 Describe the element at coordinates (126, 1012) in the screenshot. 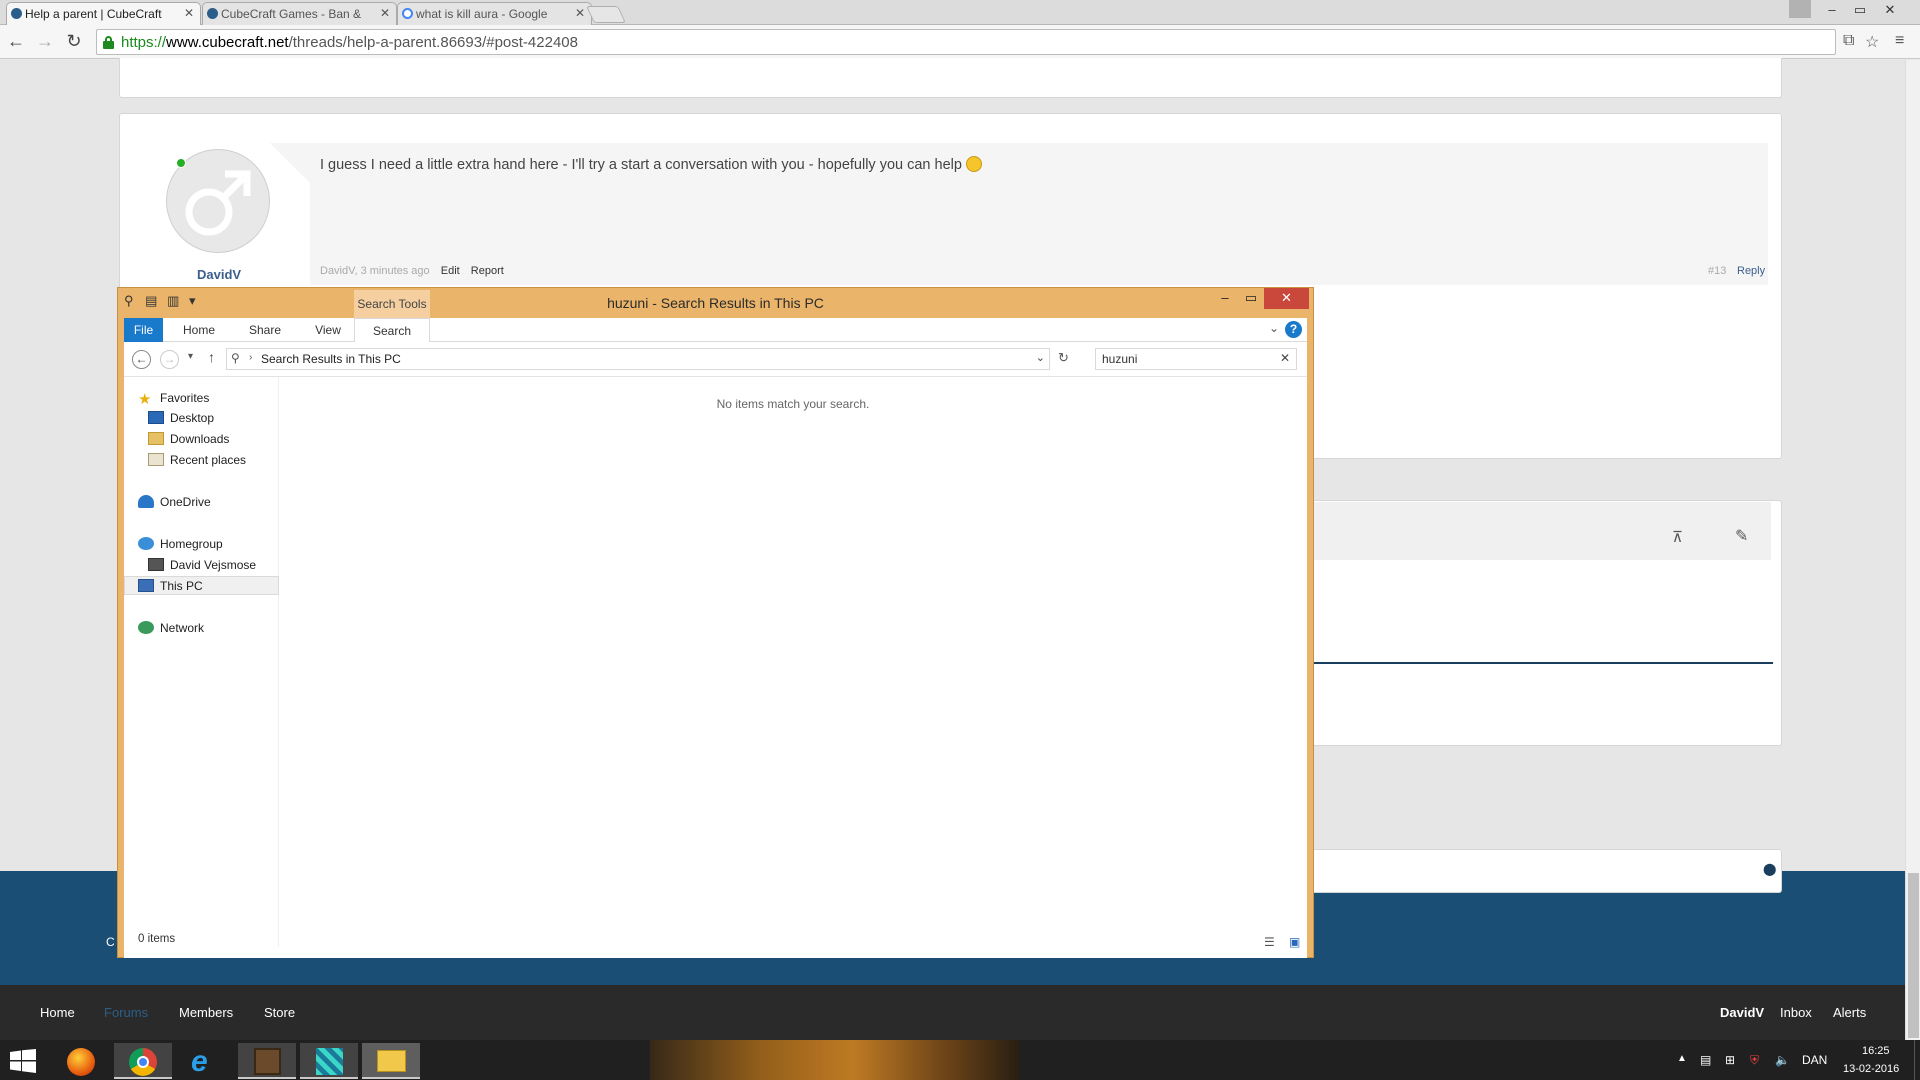

I see `footer-forums-link: Forums` at that location.